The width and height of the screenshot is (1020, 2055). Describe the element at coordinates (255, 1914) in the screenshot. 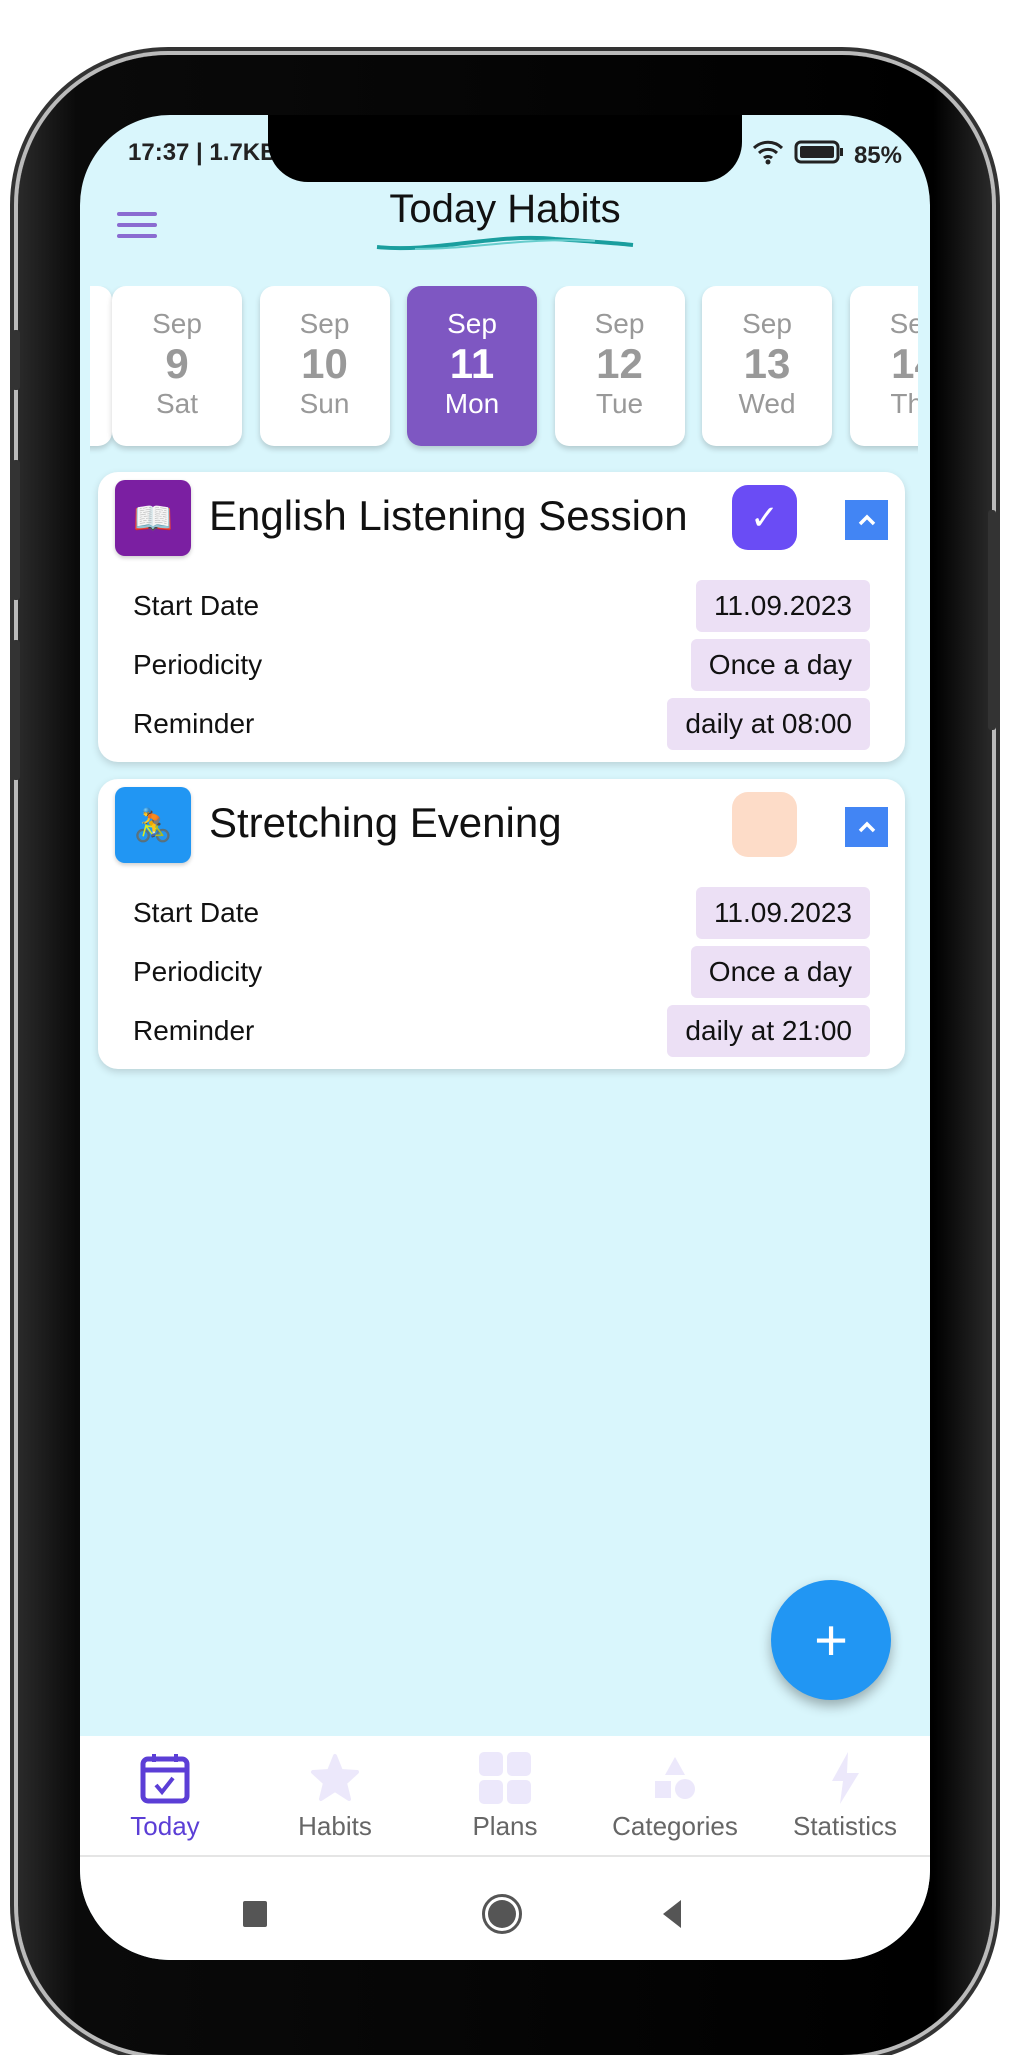

I see `recents-button` at that location.